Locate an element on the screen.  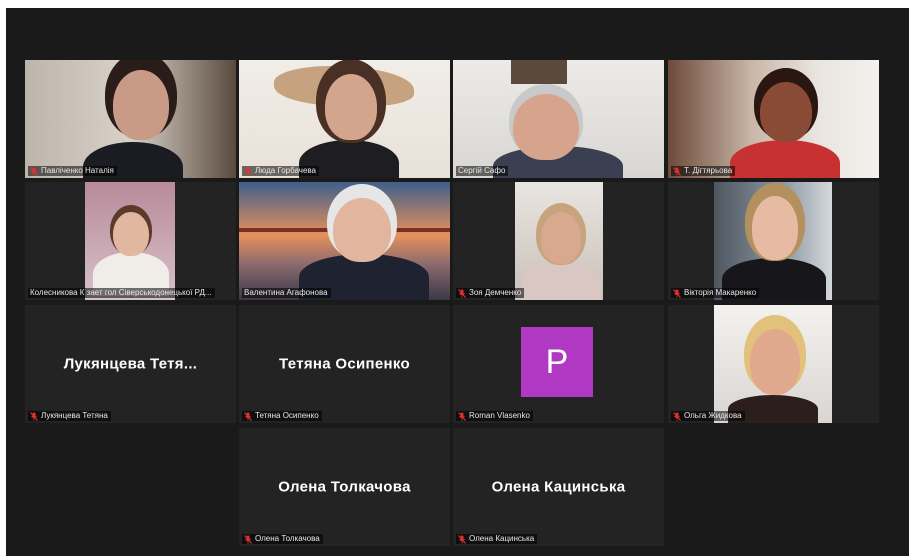
participant-display-name: Олена Толкачова is located at coordinates (344, 487).